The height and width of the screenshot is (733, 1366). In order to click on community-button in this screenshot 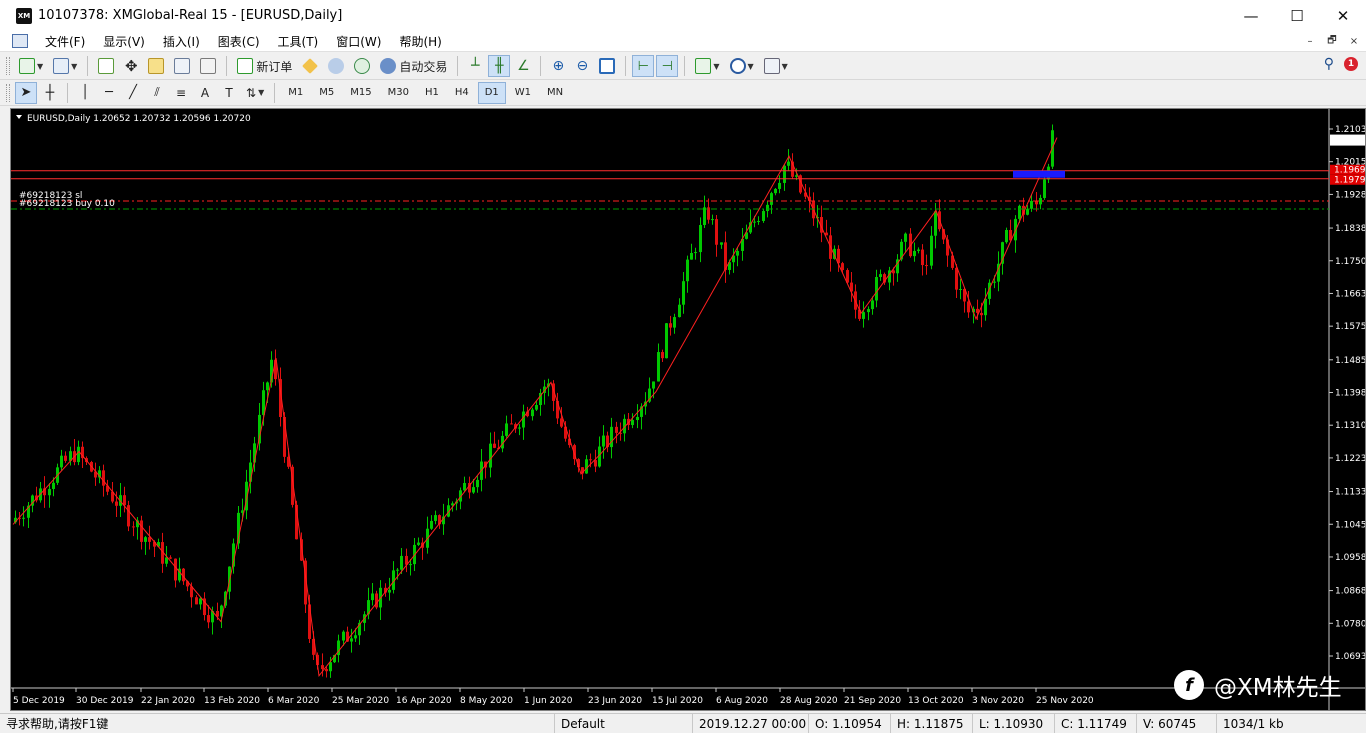, I will do `click(336, 66)`.